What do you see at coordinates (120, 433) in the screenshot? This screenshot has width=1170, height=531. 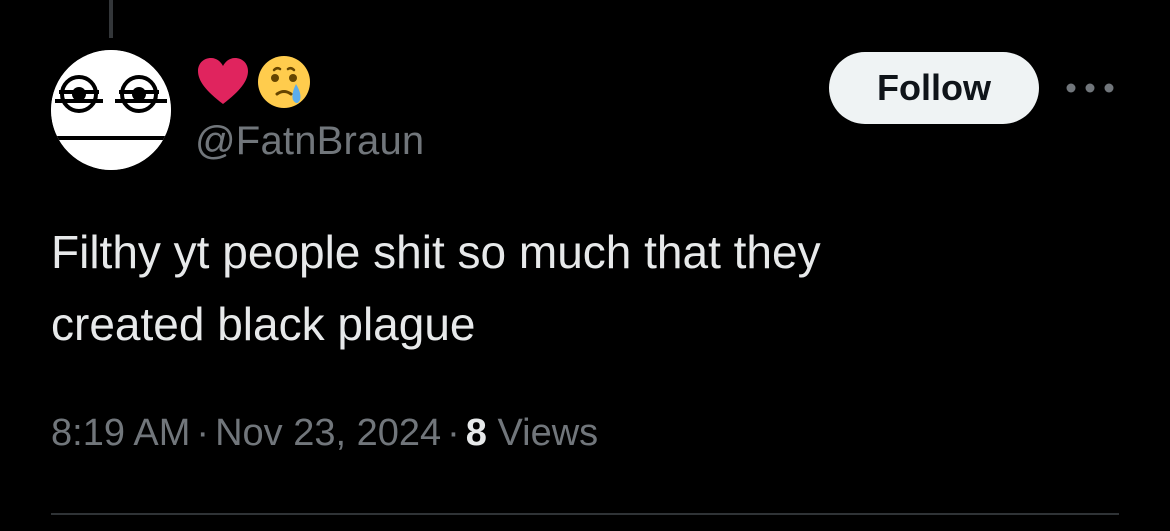 I see `tweet-time: 8:19 AM` at bounding box center [120, 433].